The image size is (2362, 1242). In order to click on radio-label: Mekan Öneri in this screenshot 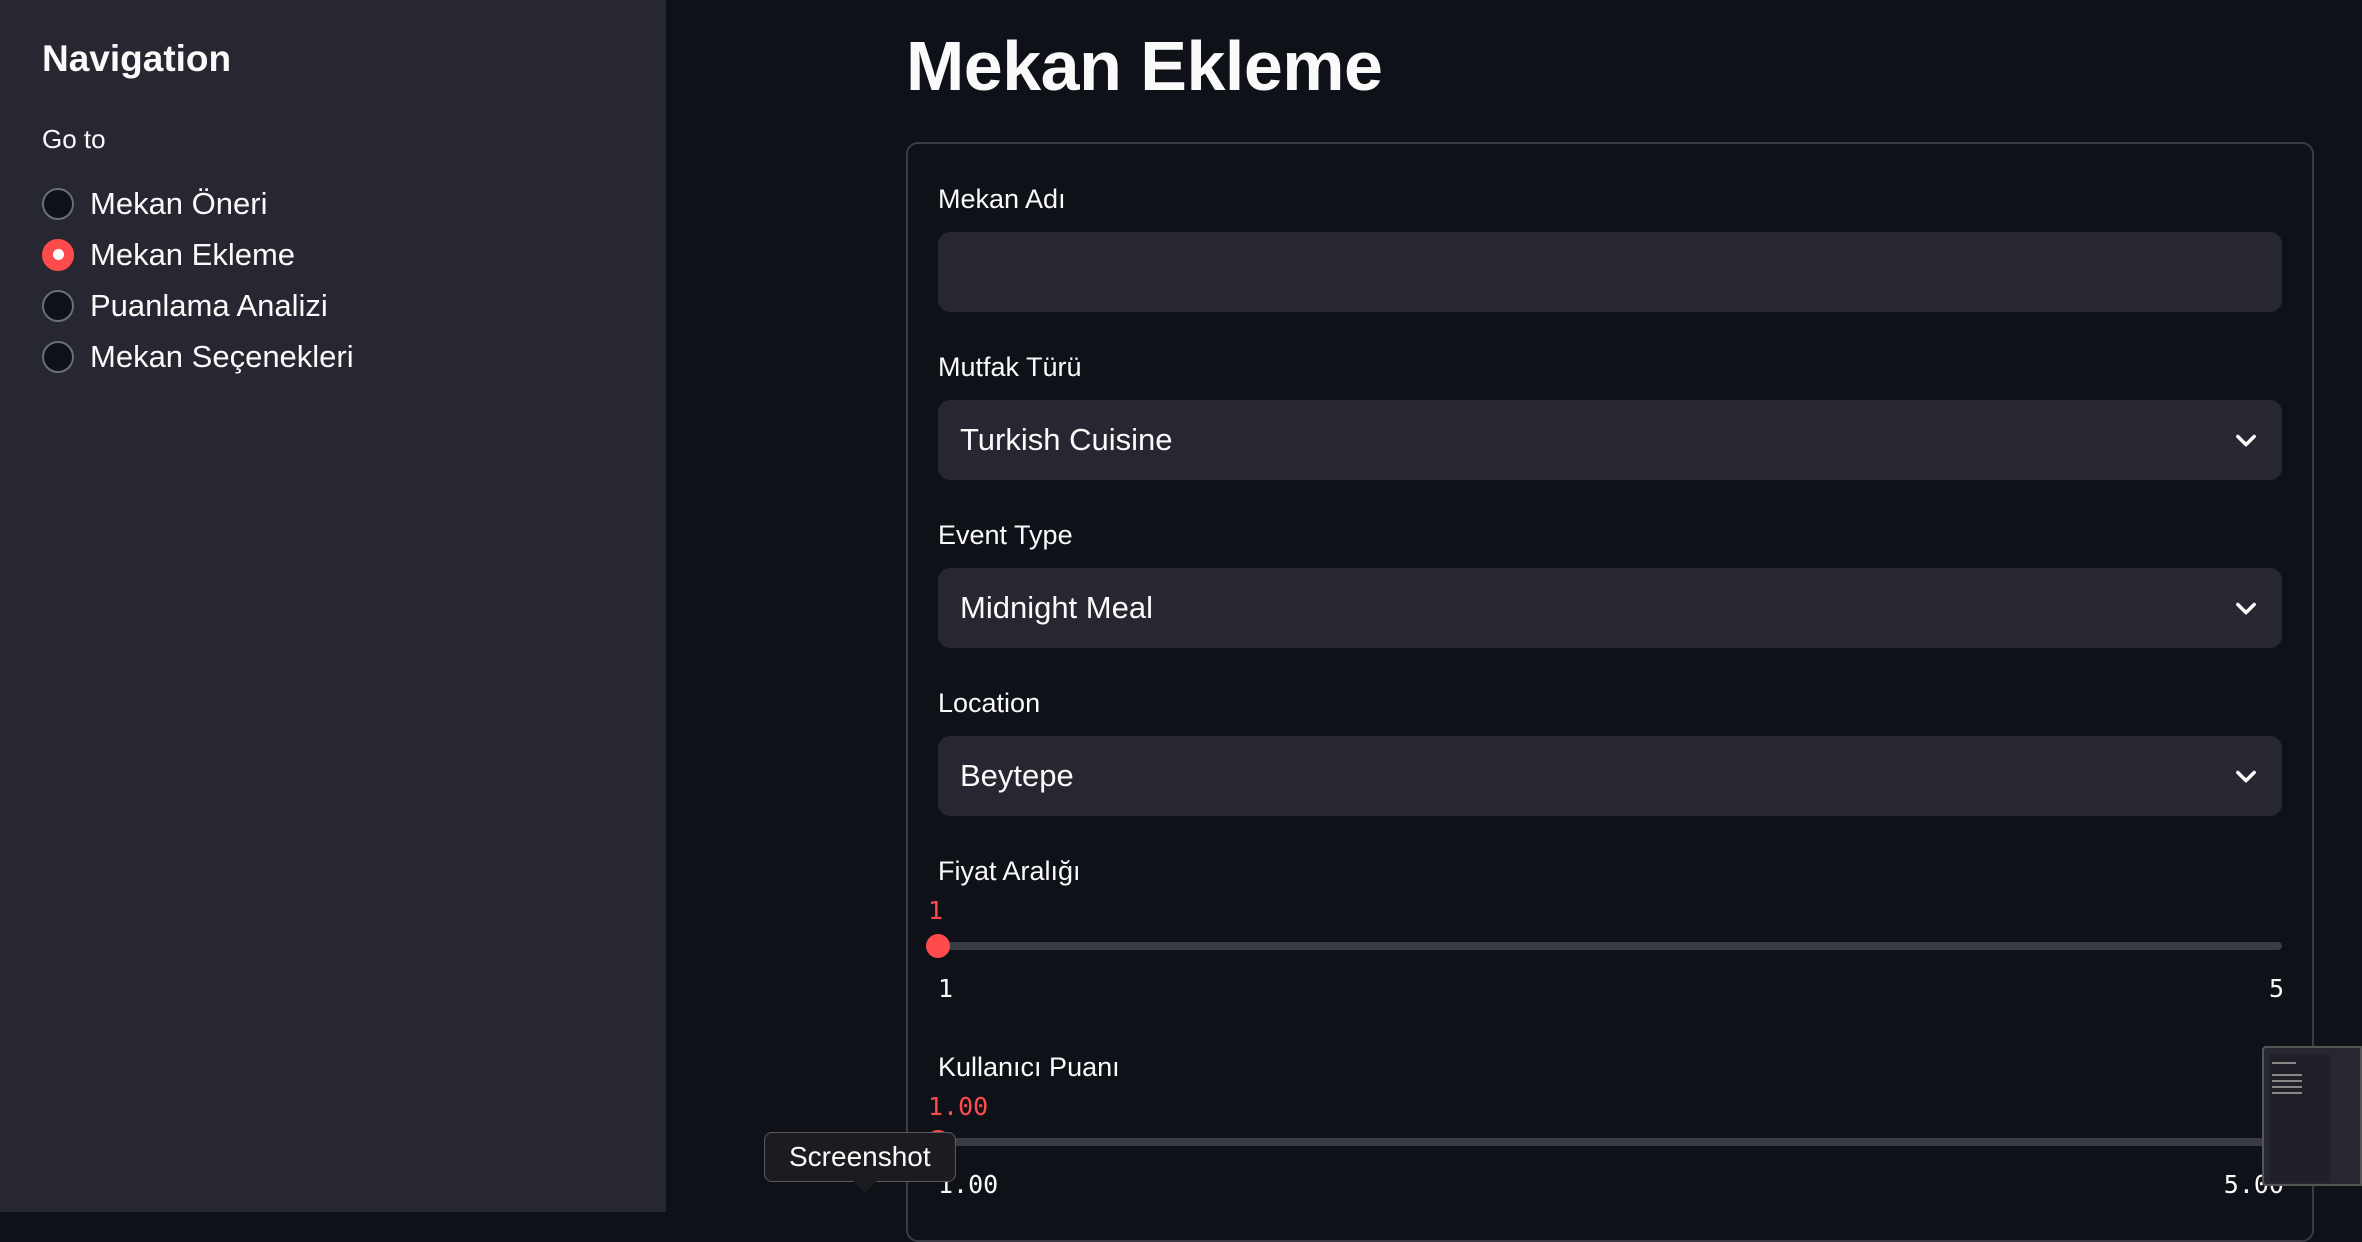, I will do `click(178, 204)`.